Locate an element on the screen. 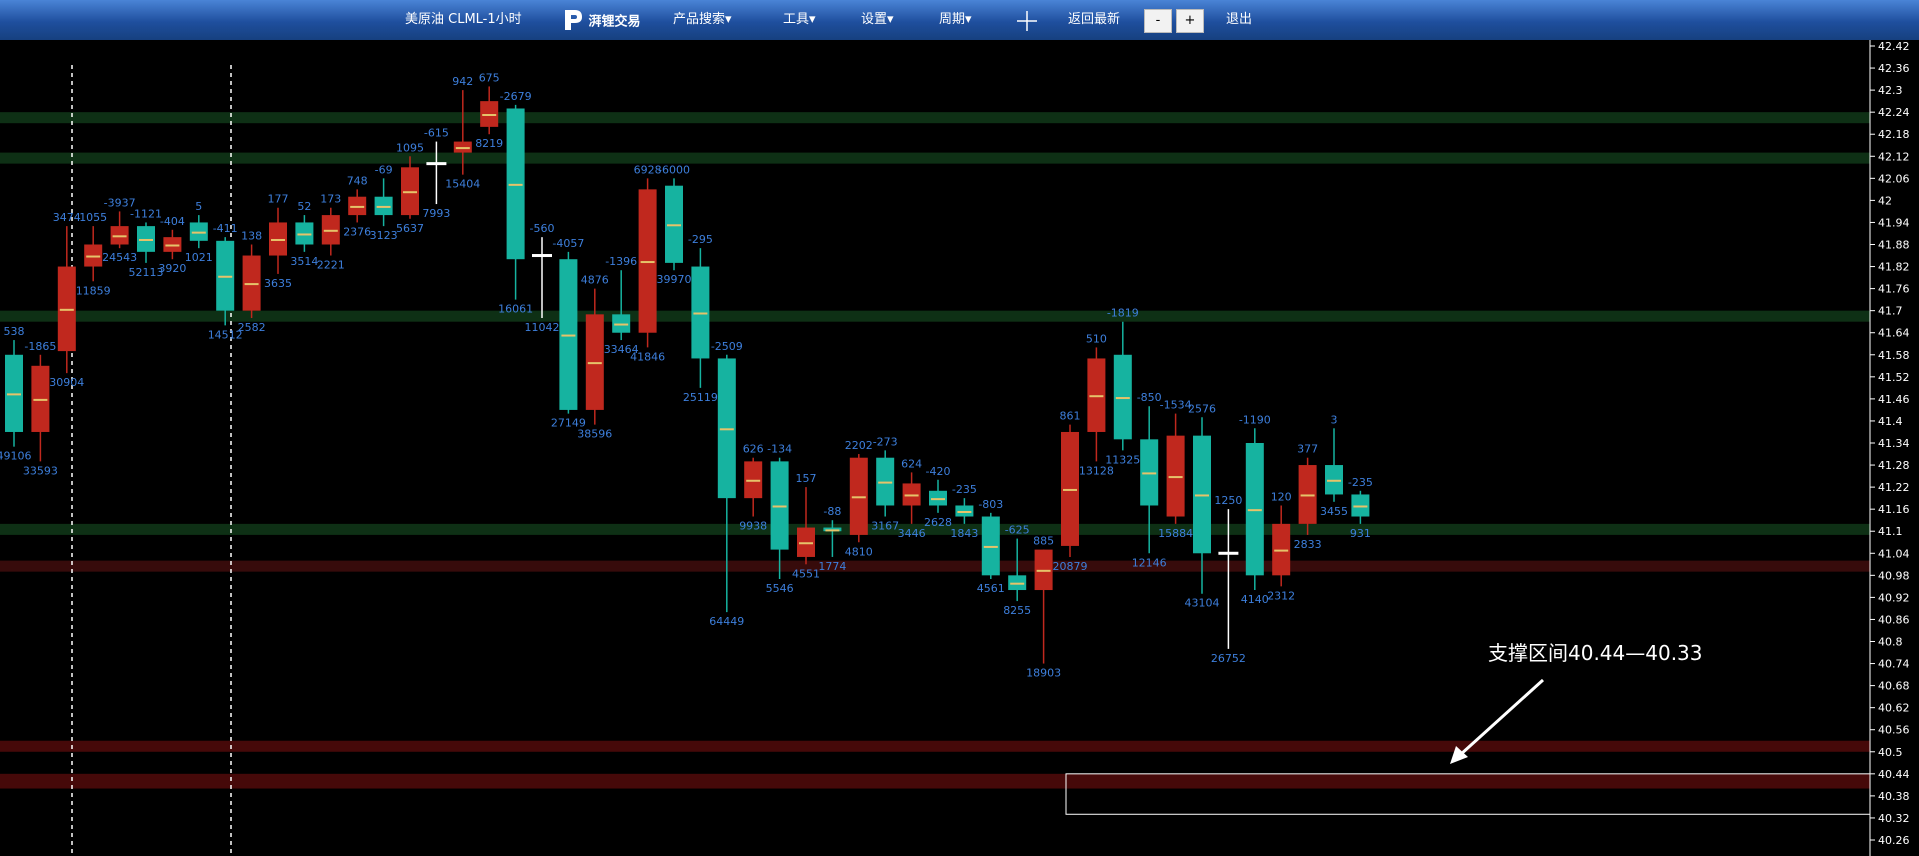 This screenshot has height=856, width=1919. label-top-50: 3 is located at coordinates (1334, 419).